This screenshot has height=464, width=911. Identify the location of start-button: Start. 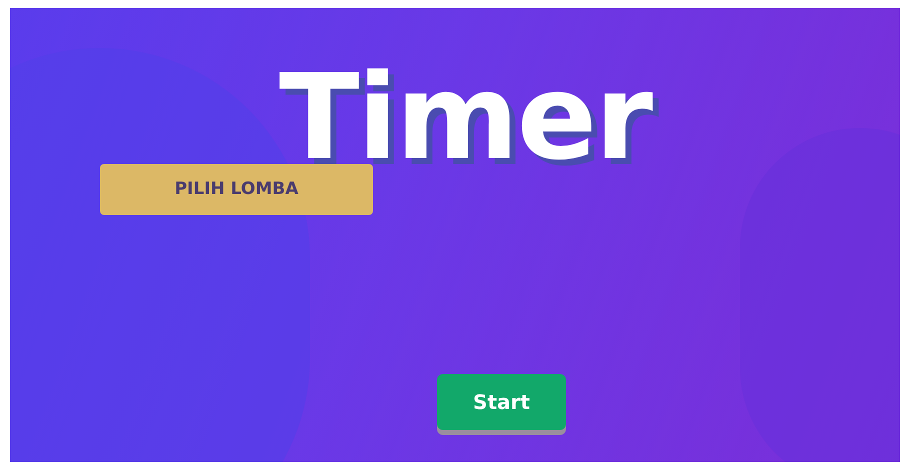
(501, 402).